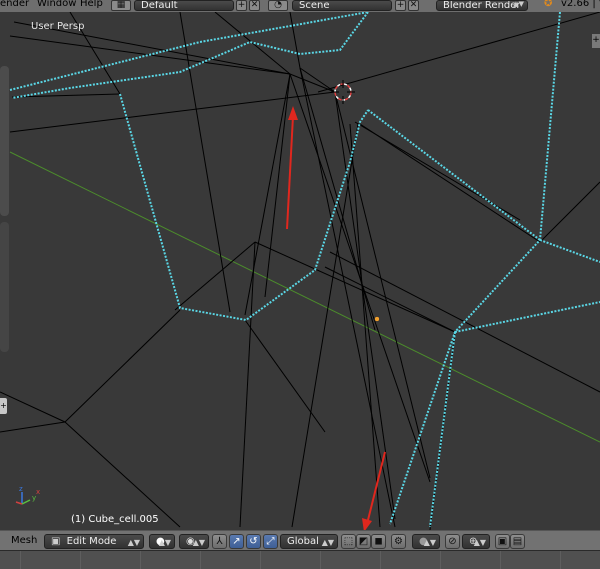 This screenshot has width=600, height=569. I want to click on remove-screen-icon: ✕, so click(254, 5).